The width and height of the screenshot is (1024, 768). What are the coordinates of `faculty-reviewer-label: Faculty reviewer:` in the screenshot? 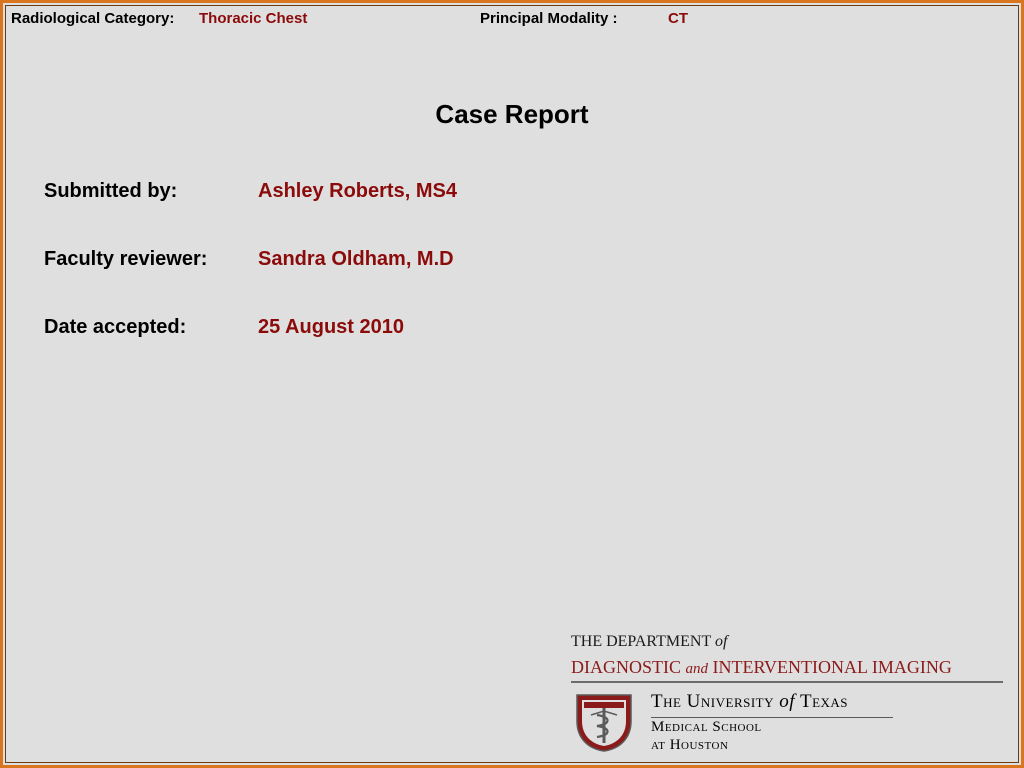 It's located at (126, 259).